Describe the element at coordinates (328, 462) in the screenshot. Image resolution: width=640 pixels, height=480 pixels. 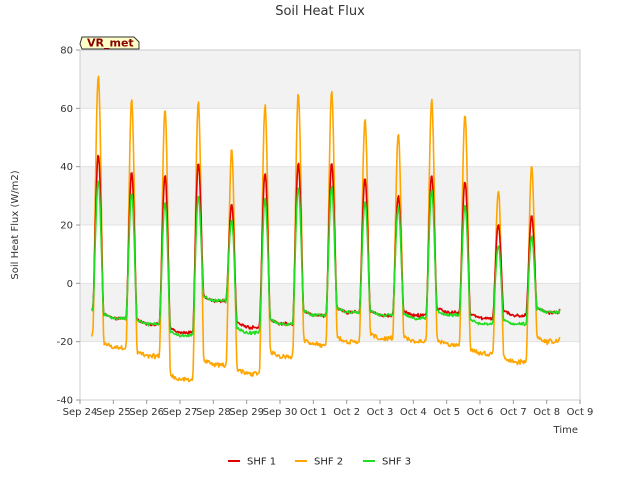
I see `legend-label-shf-2: SHF 2` at that location.